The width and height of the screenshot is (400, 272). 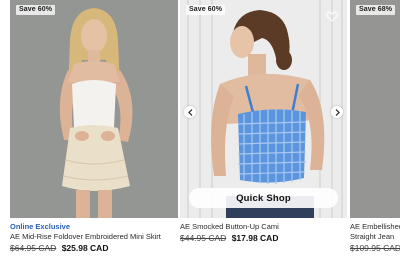 What do you see at coordinates (85, 248) in the screenshot?
I see `sale-price: $25.98 CAD` at bounding box center [85, 248].